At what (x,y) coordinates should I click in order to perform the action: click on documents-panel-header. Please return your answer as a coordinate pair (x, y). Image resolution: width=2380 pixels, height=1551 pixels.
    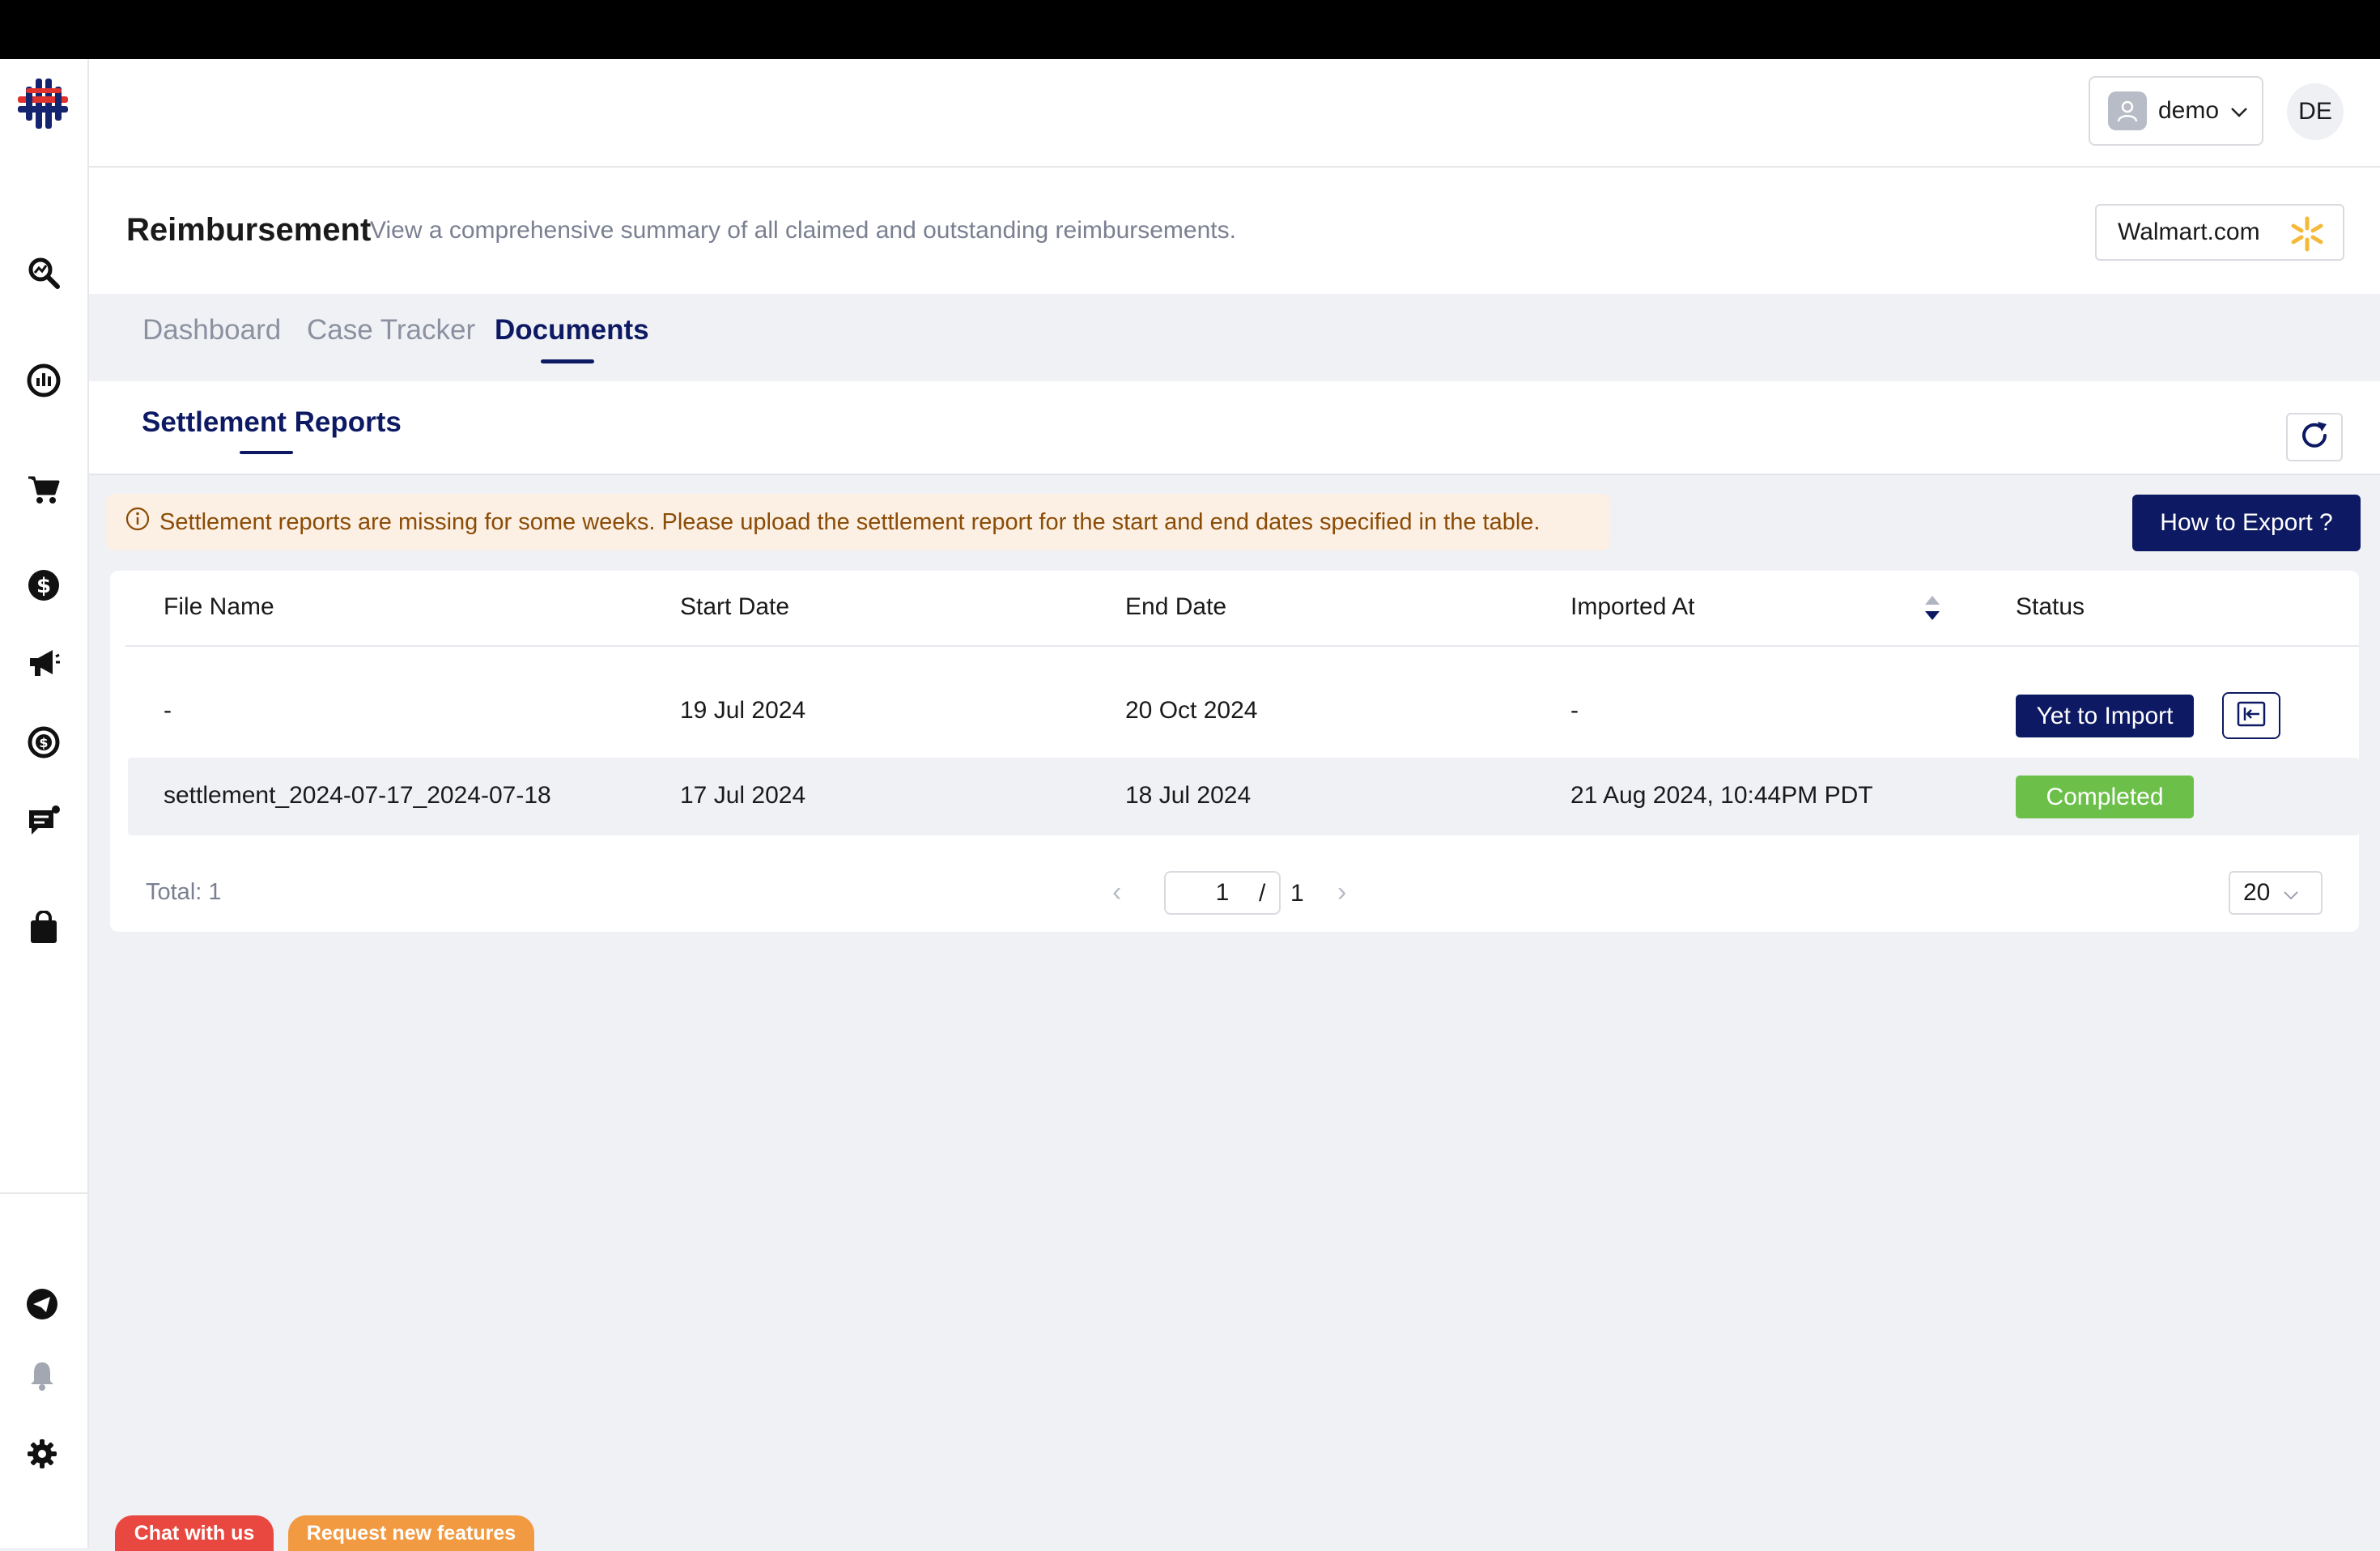
    Looking at the image, I should click on (1234, 428).